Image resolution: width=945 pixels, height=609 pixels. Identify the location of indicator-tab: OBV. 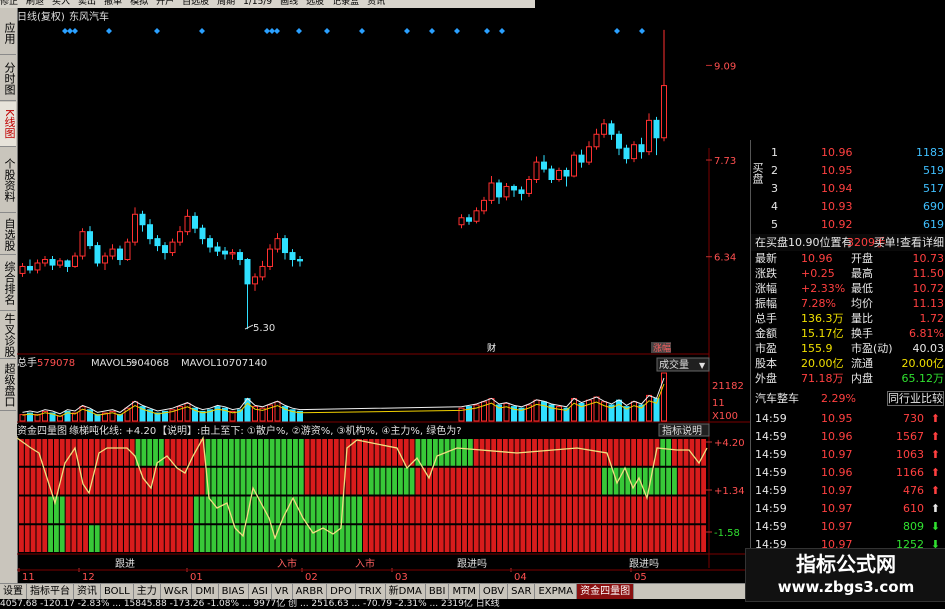
(494, 591).